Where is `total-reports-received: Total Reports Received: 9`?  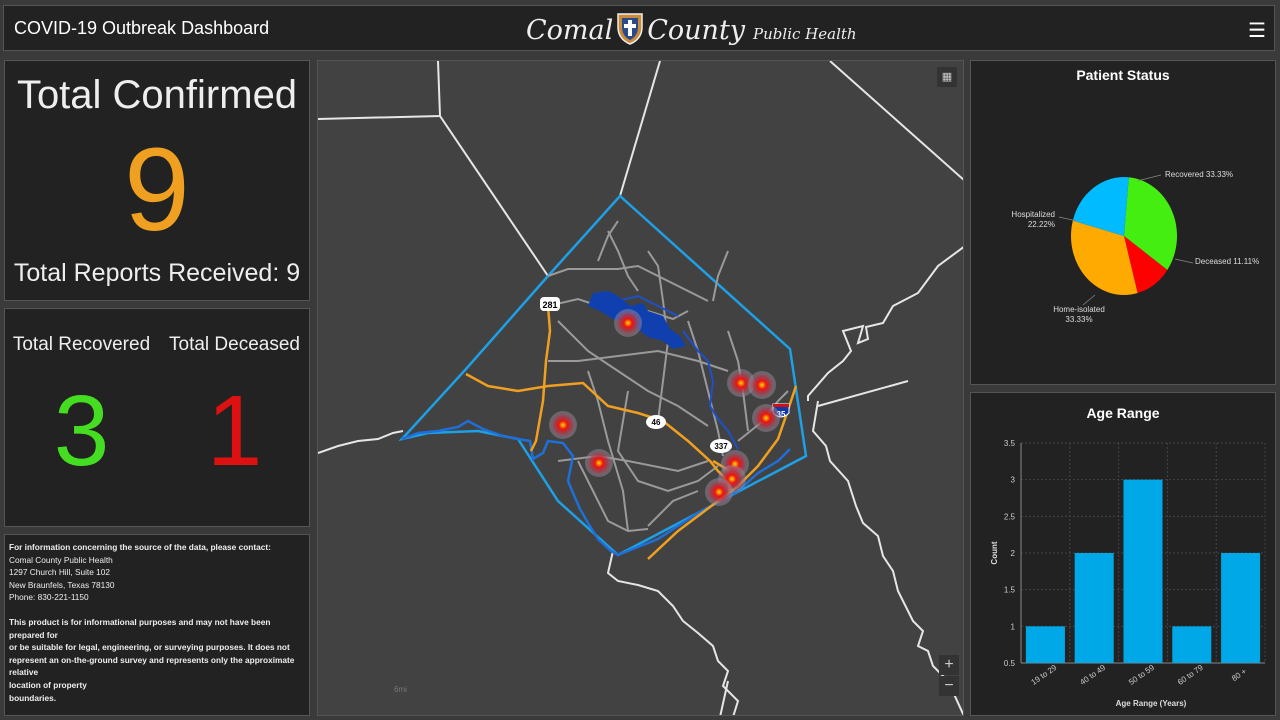 total-reports-received: Total Reports Received: 9 is located at coordinates (157, 273).